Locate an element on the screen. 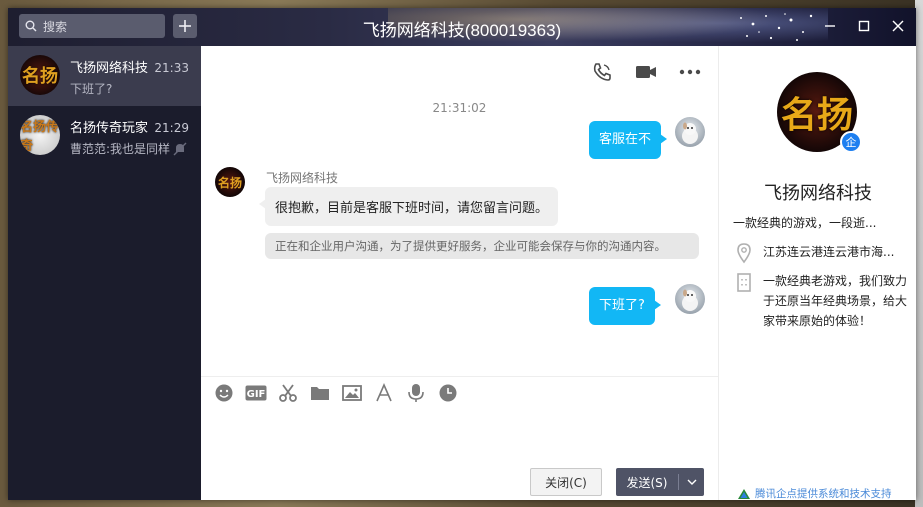 This screenshot has width=923, height=507. avatar-logo-text: 名扬传奇 is located at coordinates (40, 137).